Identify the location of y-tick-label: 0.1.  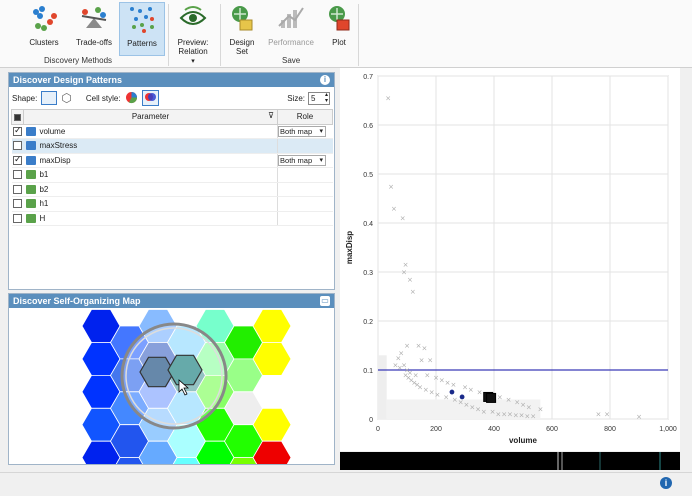
(368, 371).